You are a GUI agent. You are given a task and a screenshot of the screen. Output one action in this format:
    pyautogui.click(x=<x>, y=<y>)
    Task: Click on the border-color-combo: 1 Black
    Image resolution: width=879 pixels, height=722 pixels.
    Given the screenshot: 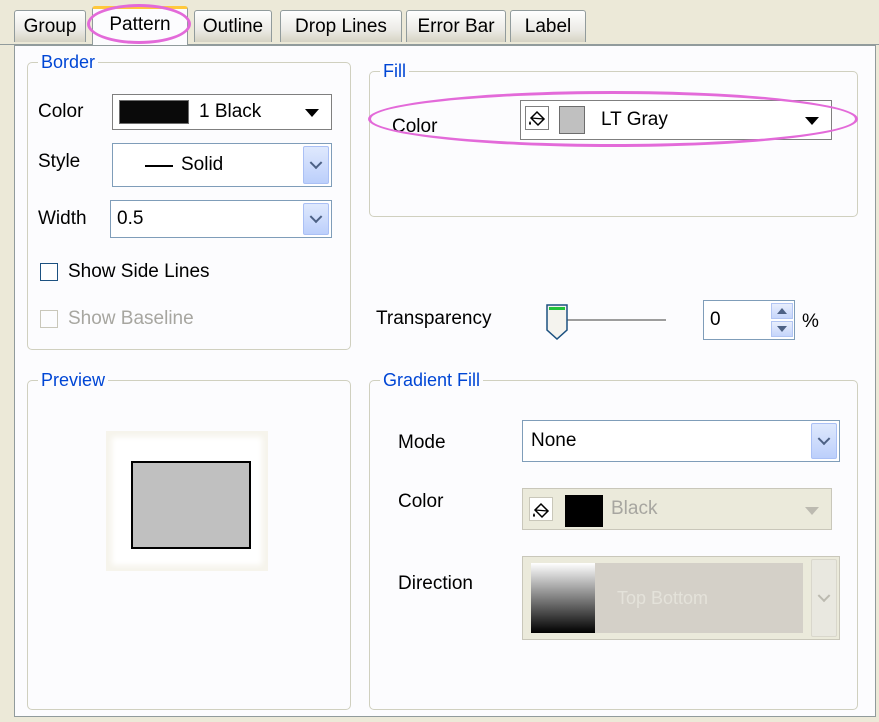 What is the action you would take?
    pyautogui.click(x=222, y=112)
    